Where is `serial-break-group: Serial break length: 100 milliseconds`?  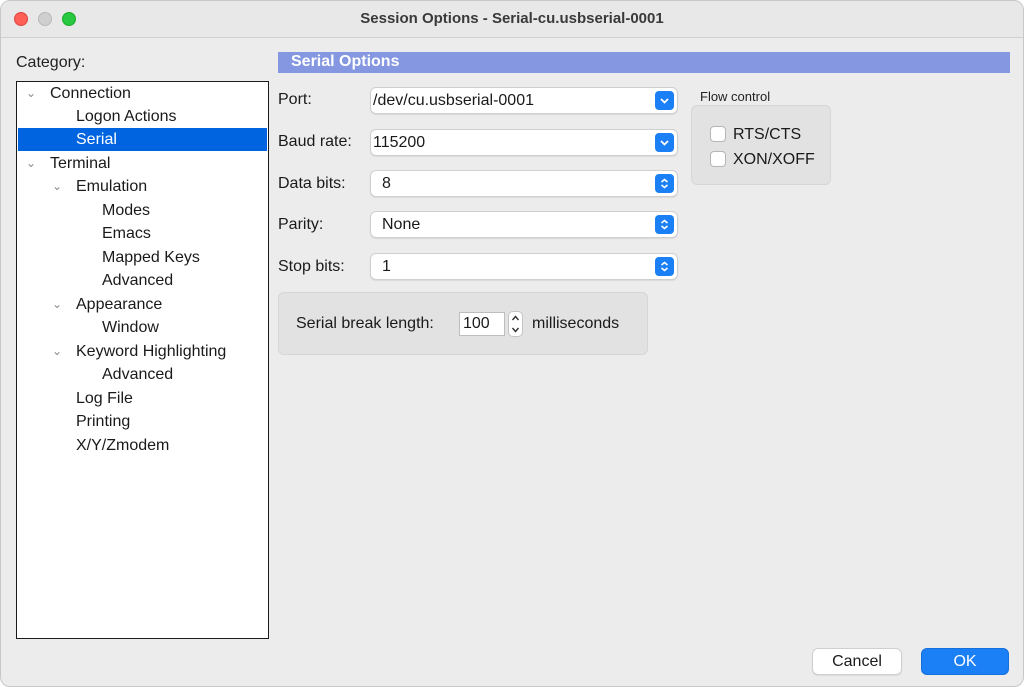
serial-break-group: Serial break length: 100 milliseconds is located at coordinates (463, 323).